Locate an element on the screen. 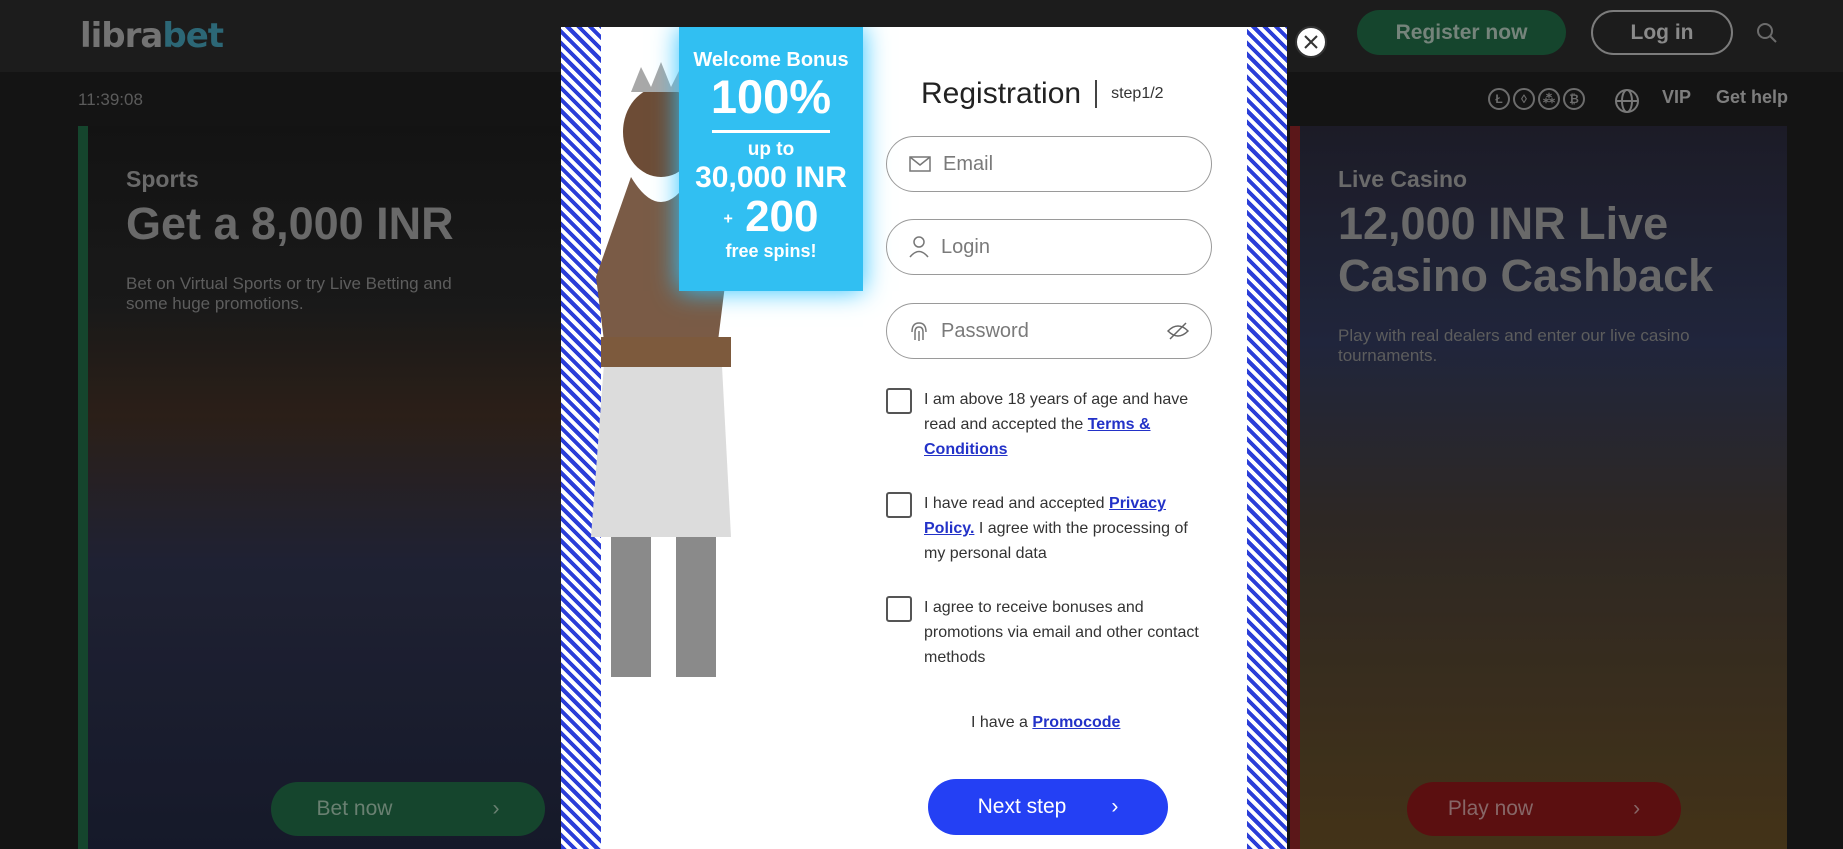  fingerprint-icon is located at coordinates (919, 331).